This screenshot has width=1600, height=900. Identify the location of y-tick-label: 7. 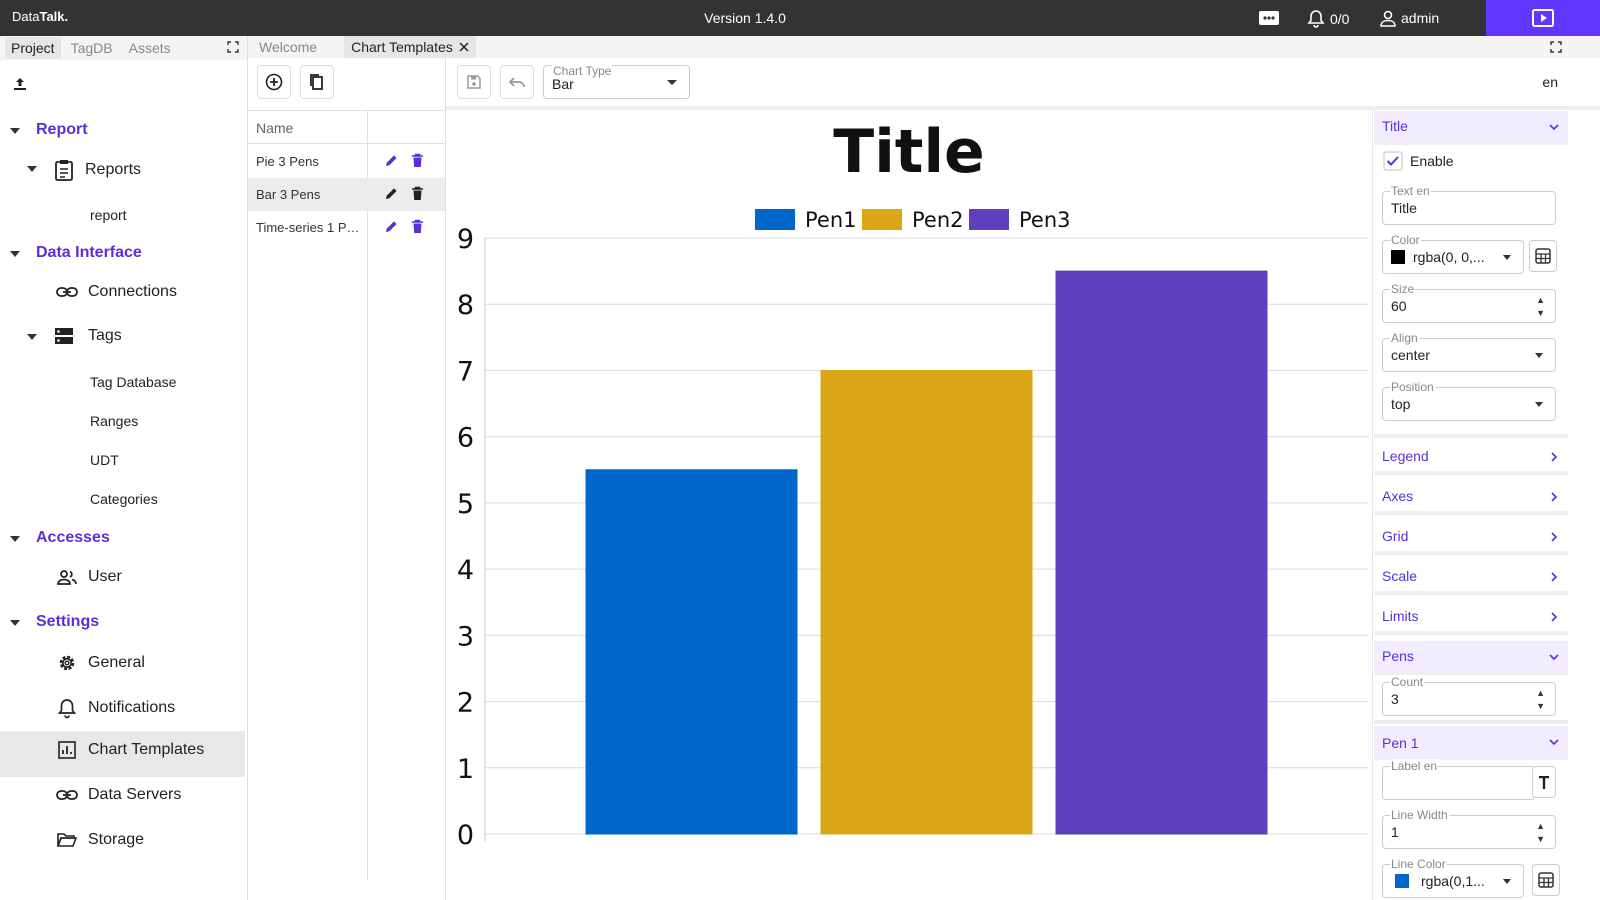
(465, 371).